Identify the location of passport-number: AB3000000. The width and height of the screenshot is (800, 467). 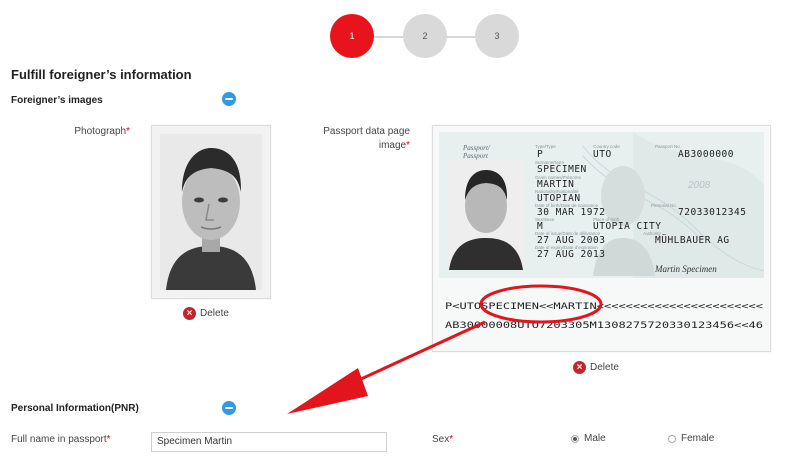
(706, 154).